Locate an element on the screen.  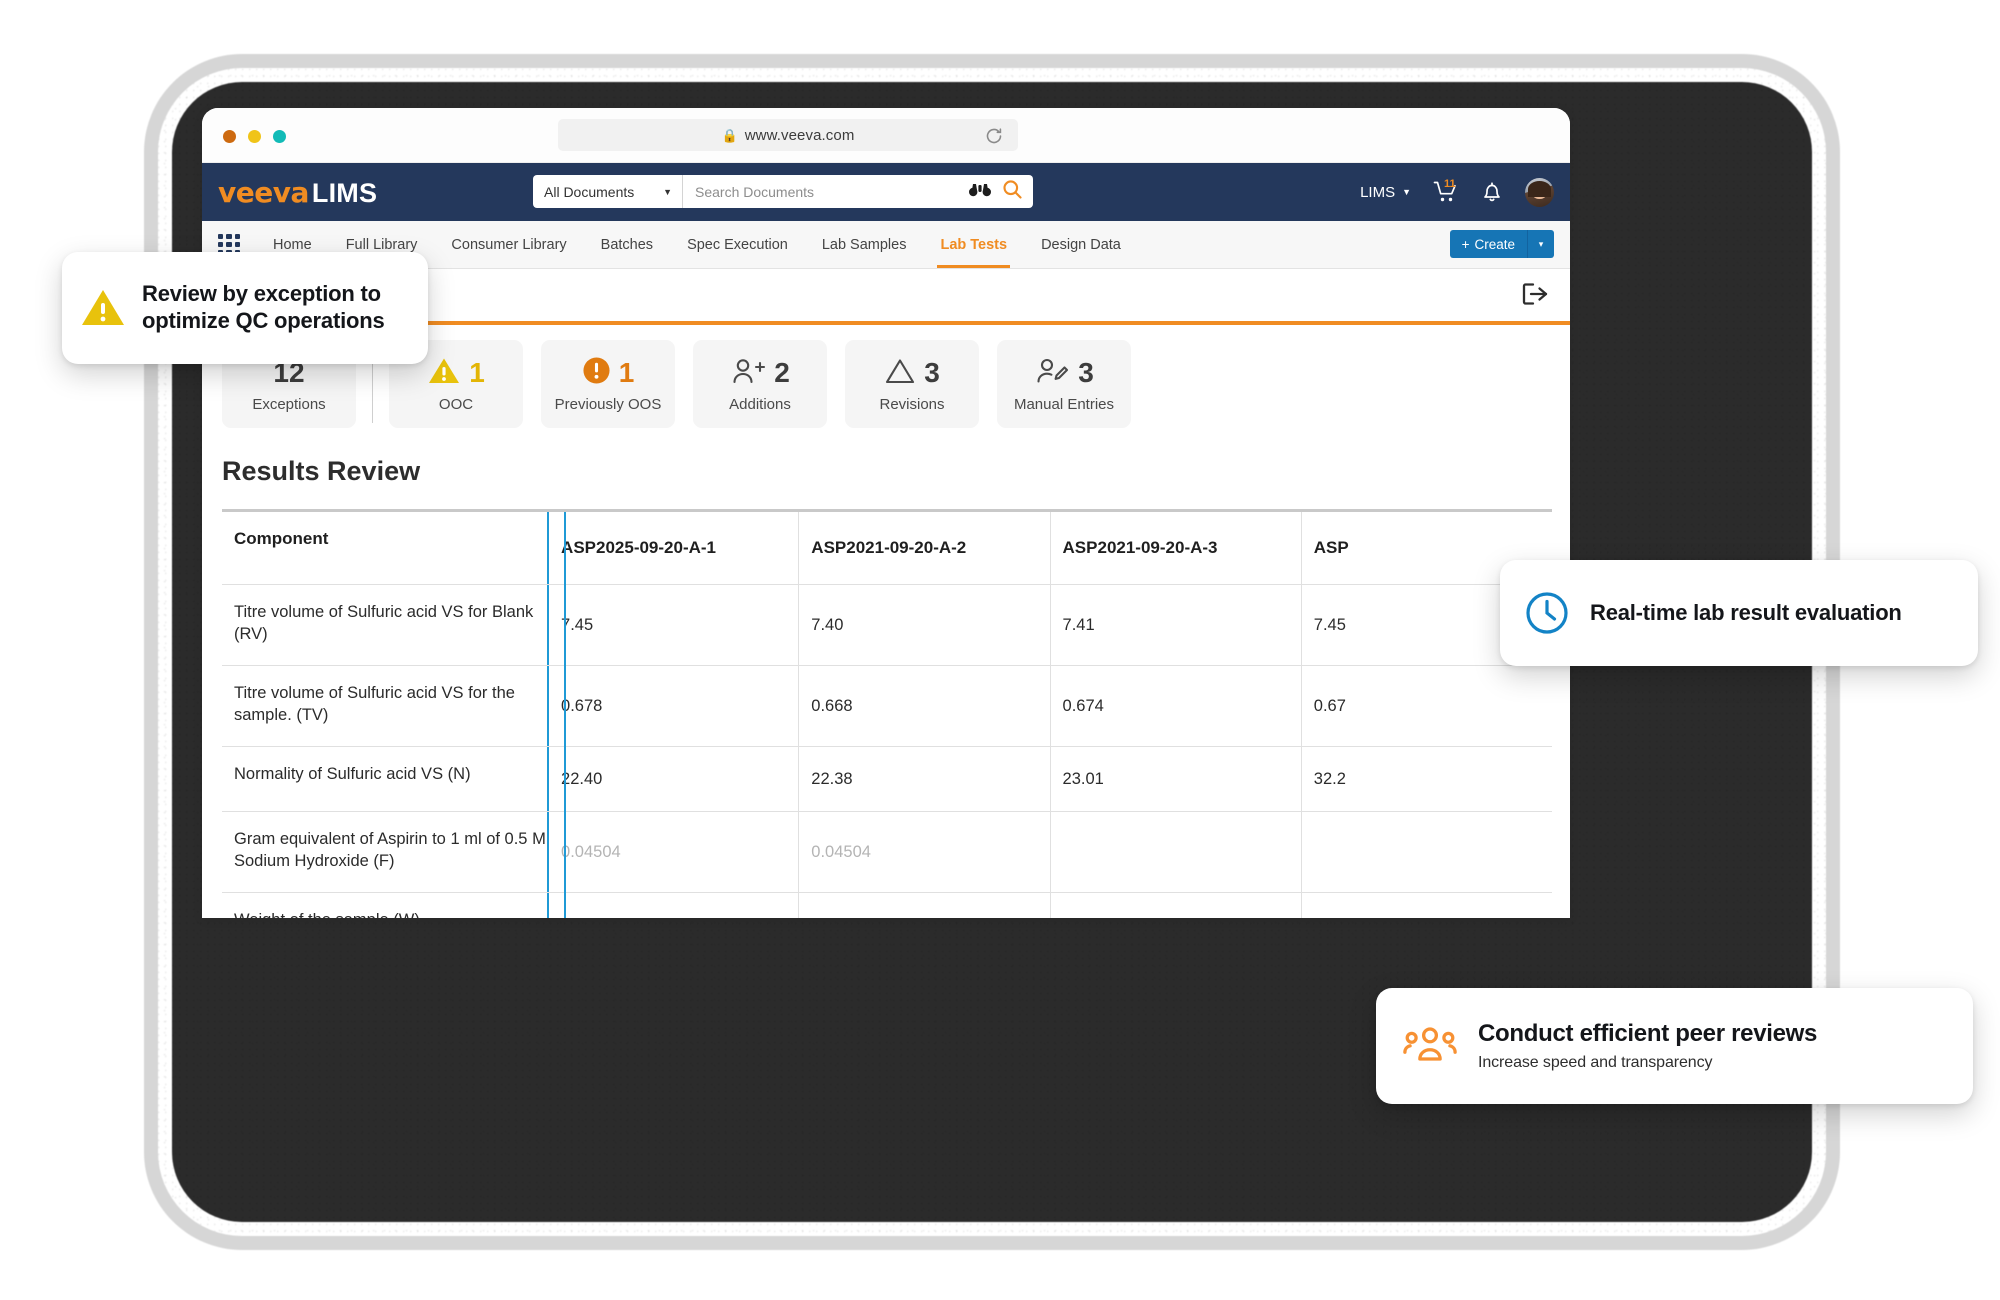
people-group-icon is located at coordinates (1430, 1046).